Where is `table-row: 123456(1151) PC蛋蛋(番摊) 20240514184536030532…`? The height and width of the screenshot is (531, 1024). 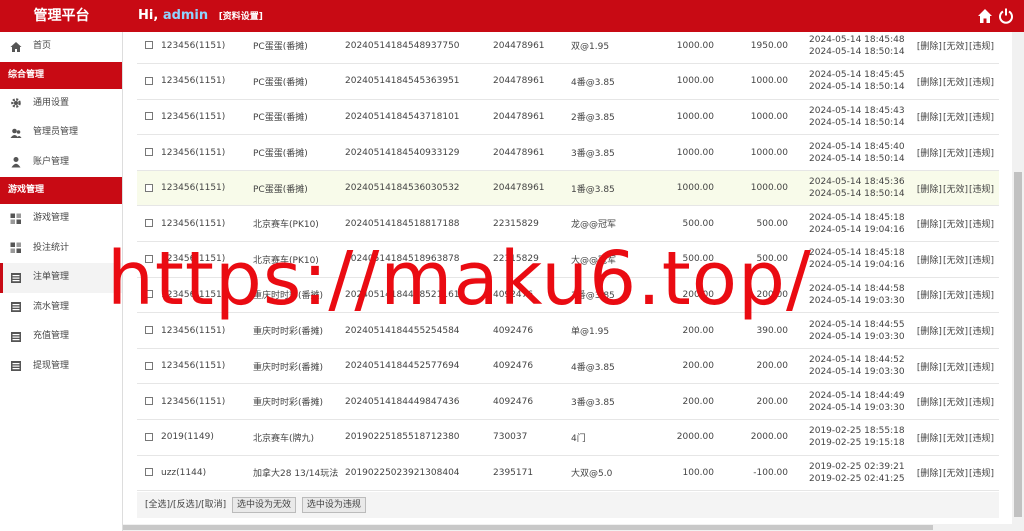 table-row: 123456(1151) PC蛋蛋(番摊) 20240514184536030532… is located at coordinates (568, 188).